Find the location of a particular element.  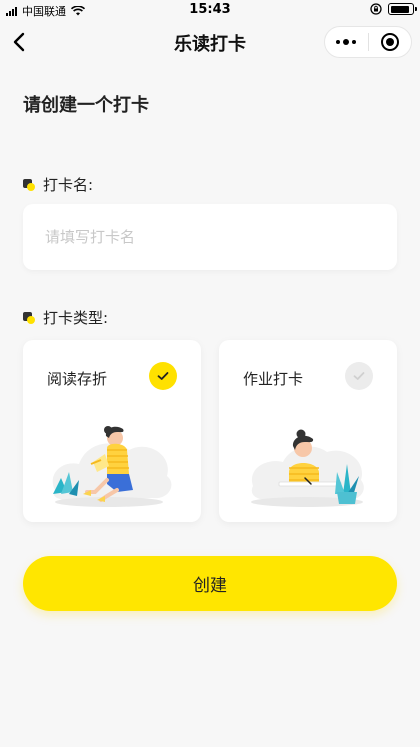

target-circle-icon is located at coordinates (389, 42).